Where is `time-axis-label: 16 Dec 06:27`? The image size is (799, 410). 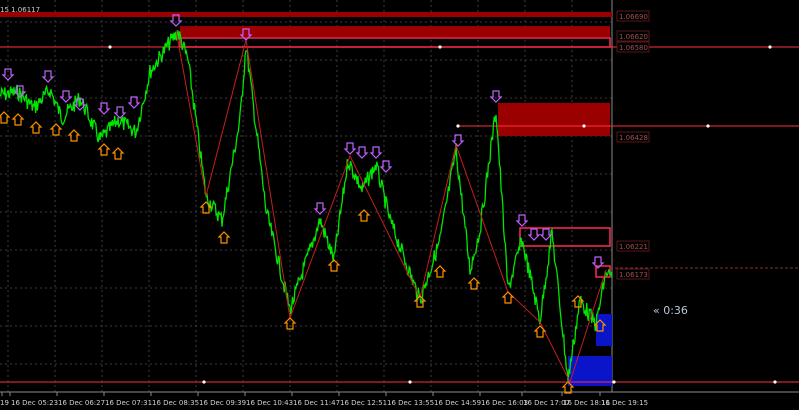
time-axis-label: 16 Dec 06:27 is located at coordinates (81, 402).